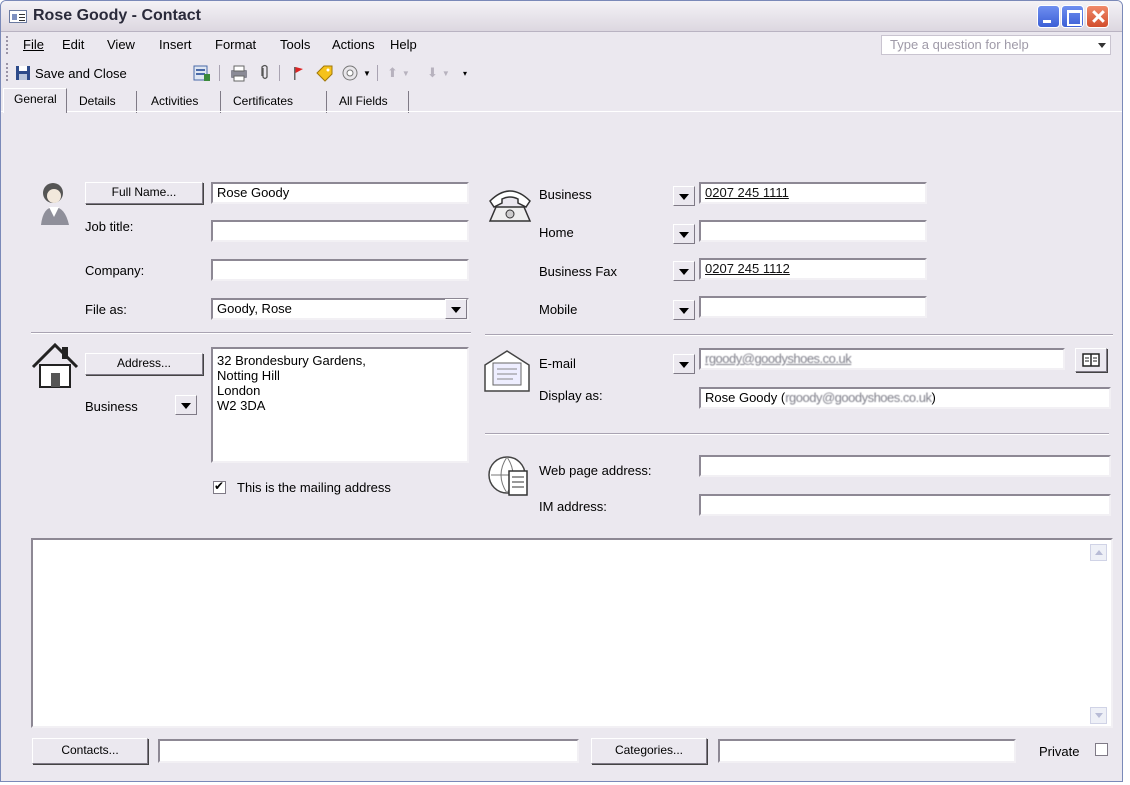  What do you see at coordinates (254, 308) in the screenshot?
I see `file-as-value: Goody, Rose` at bounding box center [254, 308].